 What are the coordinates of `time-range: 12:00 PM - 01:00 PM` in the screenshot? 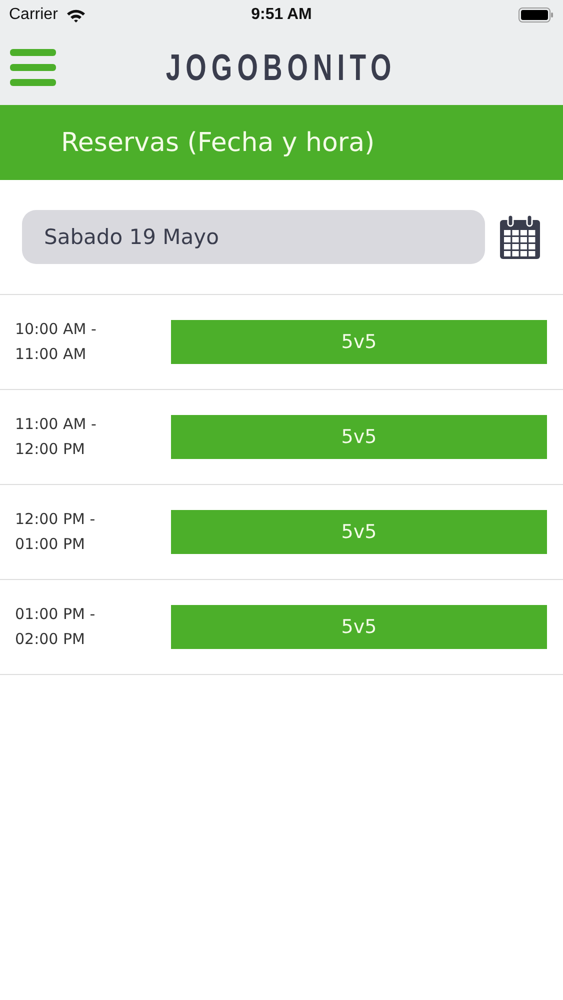 It's located at (55, 532).